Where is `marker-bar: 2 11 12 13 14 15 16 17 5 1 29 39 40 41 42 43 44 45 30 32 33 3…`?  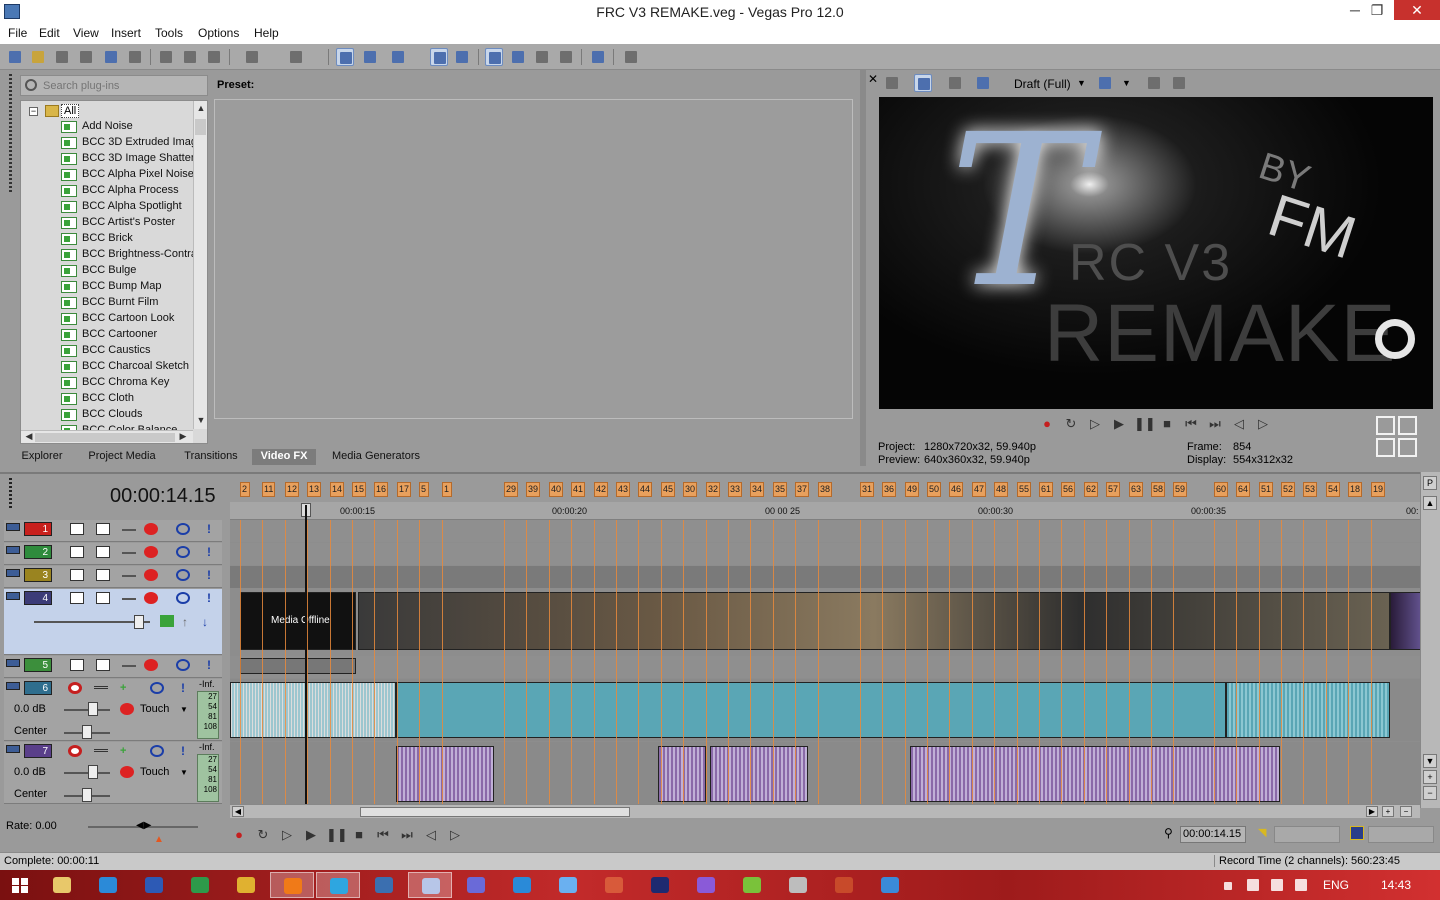
marker-bar: 2 11 12 13 14 15 16 17 5 1 29 39 40 41 42 43 44 45 30 32 33 3… is located at coordinates (825, 490).